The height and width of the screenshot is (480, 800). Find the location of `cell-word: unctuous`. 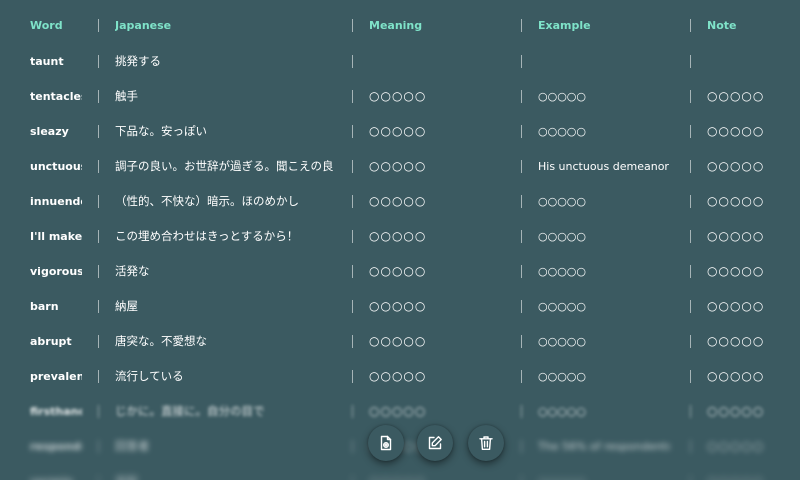

cell-word: unctuous is located at coordinates (56, 166).